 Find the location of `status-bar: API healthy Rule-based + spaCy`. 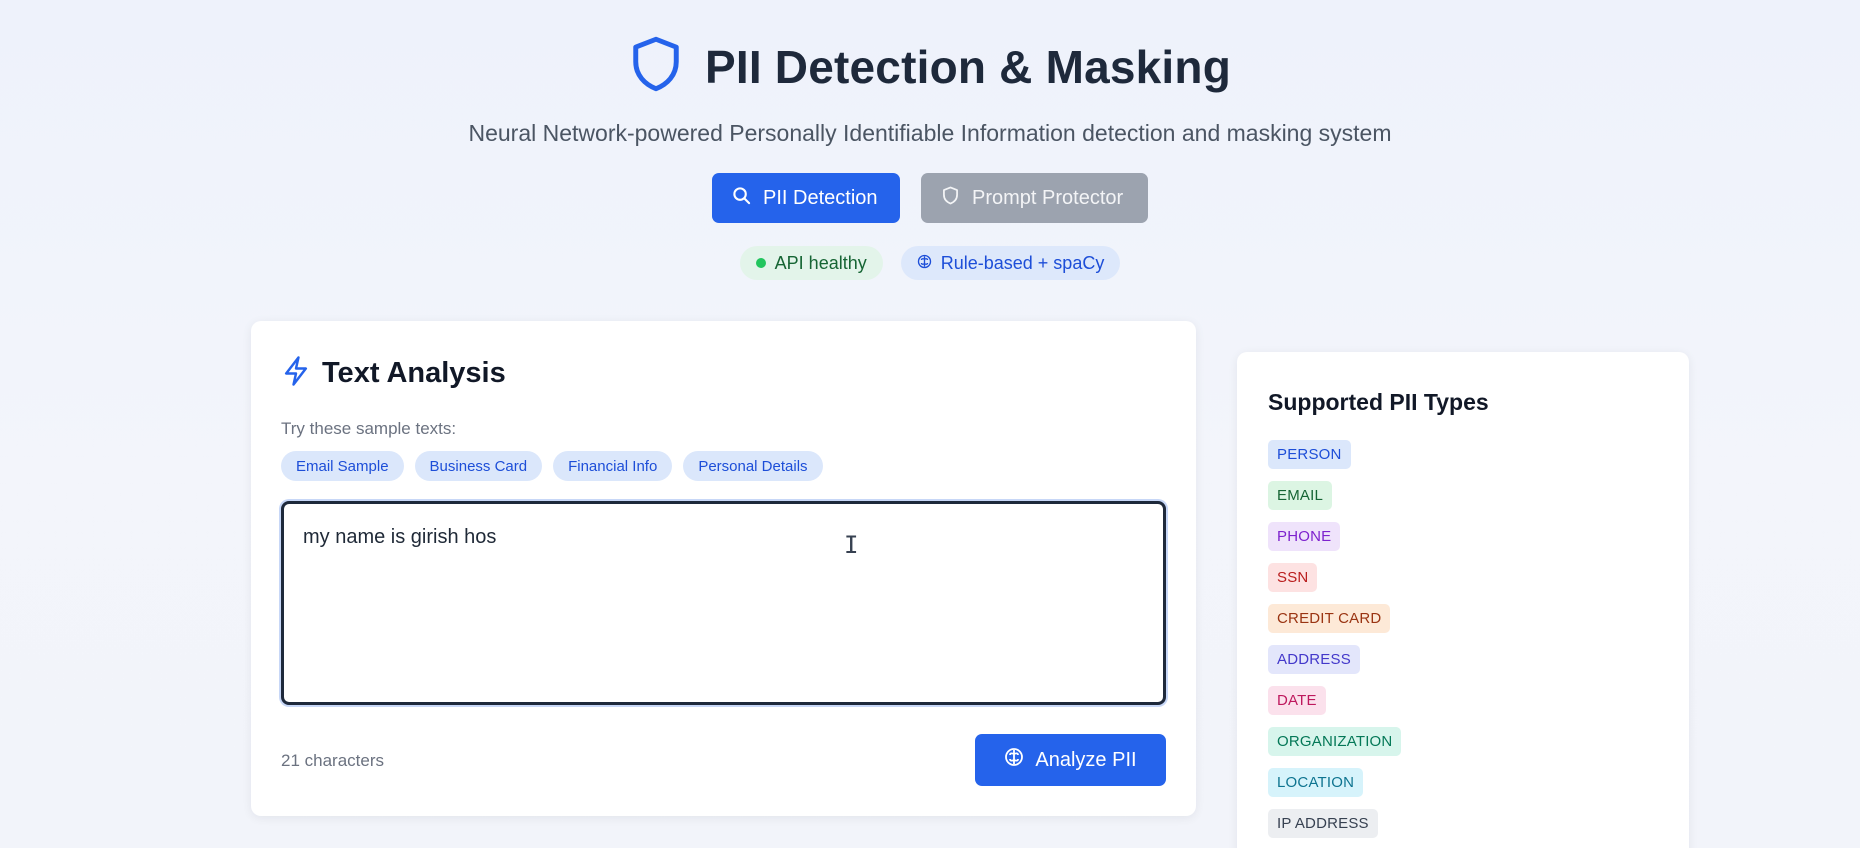

status-bar: API healthy Rule-based + spaCy is located at coordinates (930, 263).